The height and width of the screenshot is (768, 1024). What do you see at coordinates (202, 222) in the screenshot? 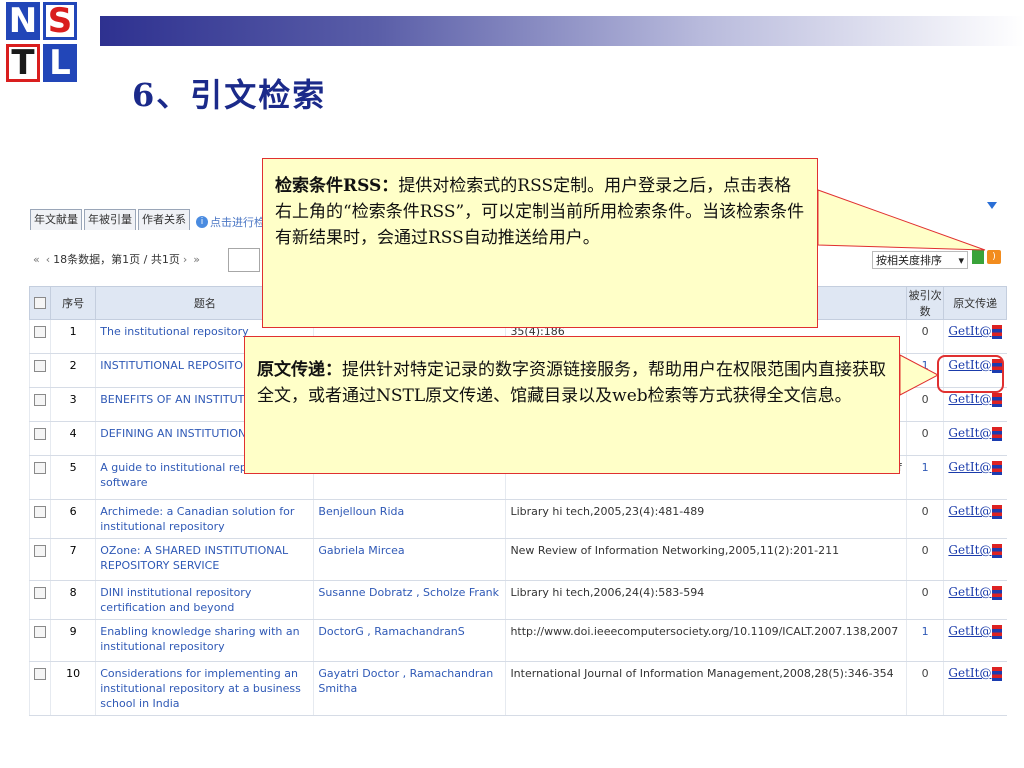
I see `info-icon: i` at bounding box center [202, 222].